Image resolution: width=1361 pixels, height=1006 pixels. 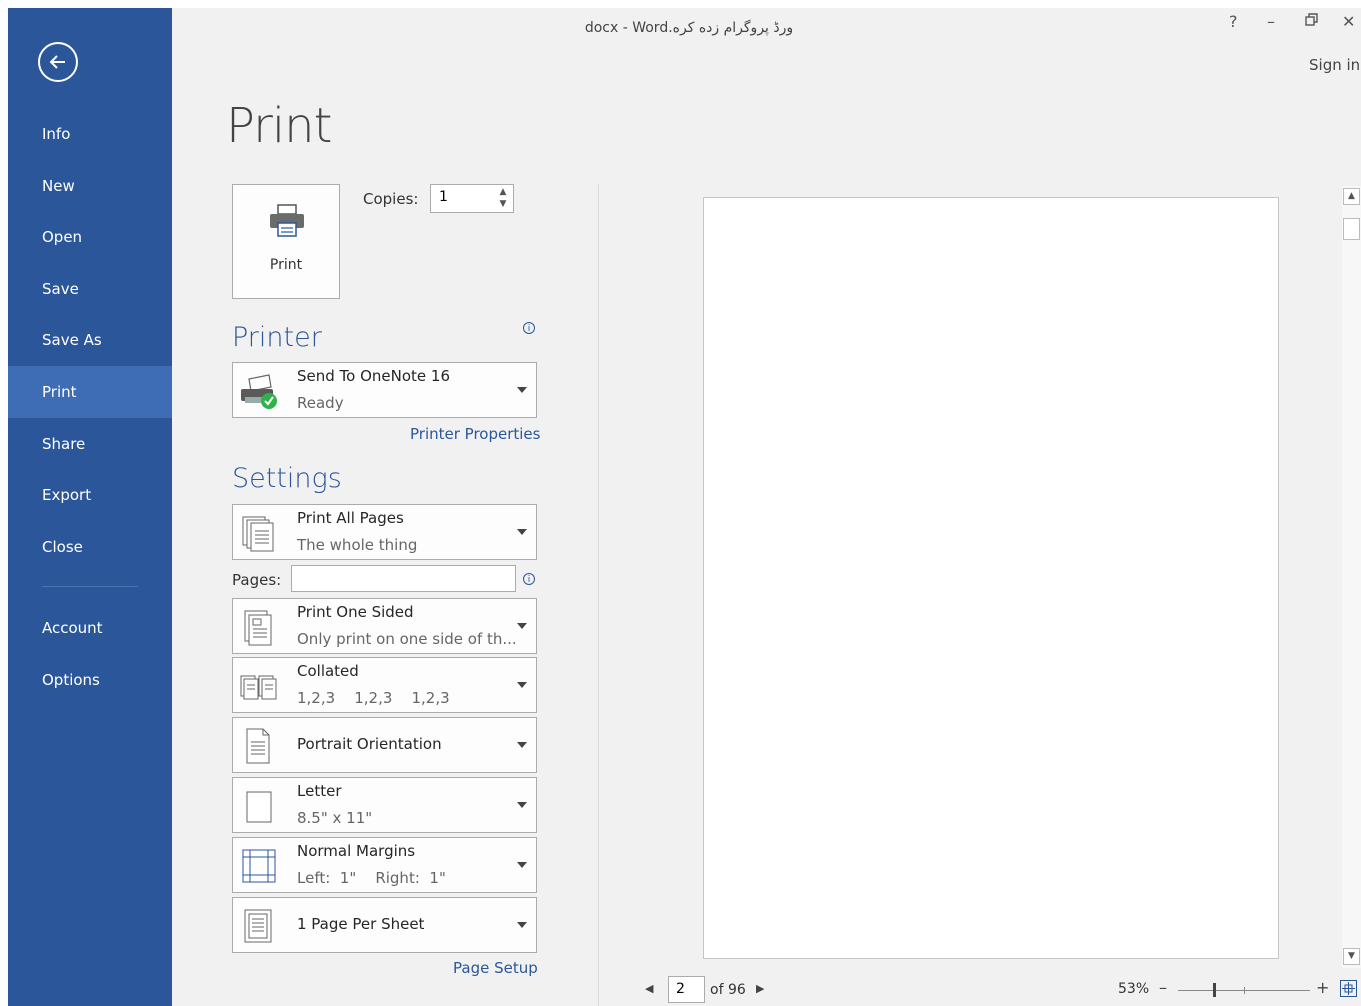 I want to click on page-number-box, so click(x=688, y=989).